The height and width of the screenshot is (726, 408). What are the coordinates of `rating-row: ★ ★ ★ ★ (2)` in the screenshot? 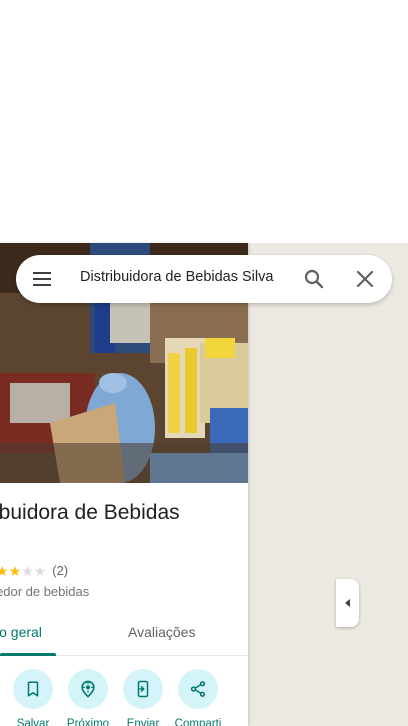 It's located at (34, 570).